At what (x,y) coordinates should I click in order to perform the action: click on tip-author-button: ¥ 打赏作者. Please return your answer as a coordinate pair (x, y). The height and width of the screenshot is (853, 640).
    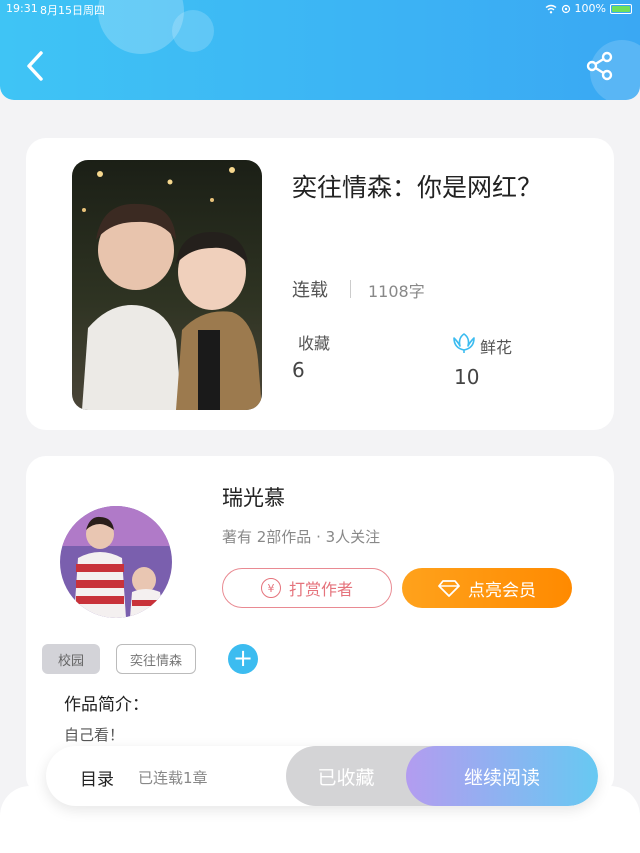
    Looking at the image, I should click on (307, 588).